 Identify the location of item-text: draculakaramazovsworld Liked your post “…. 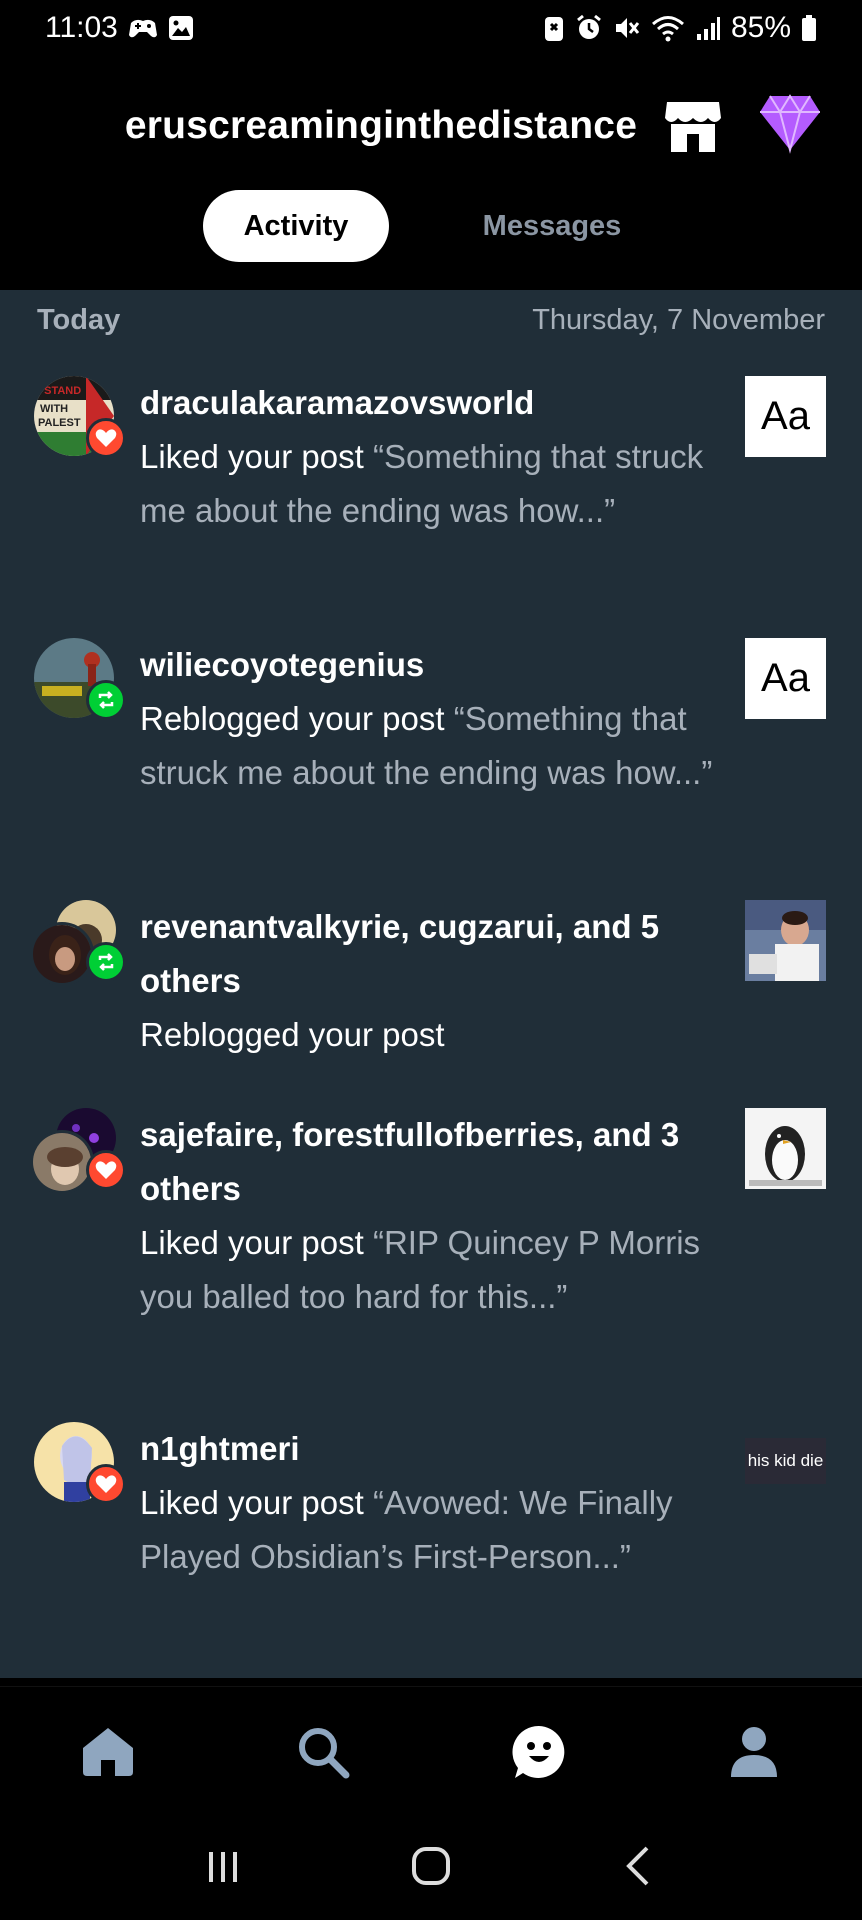
(430, 457).